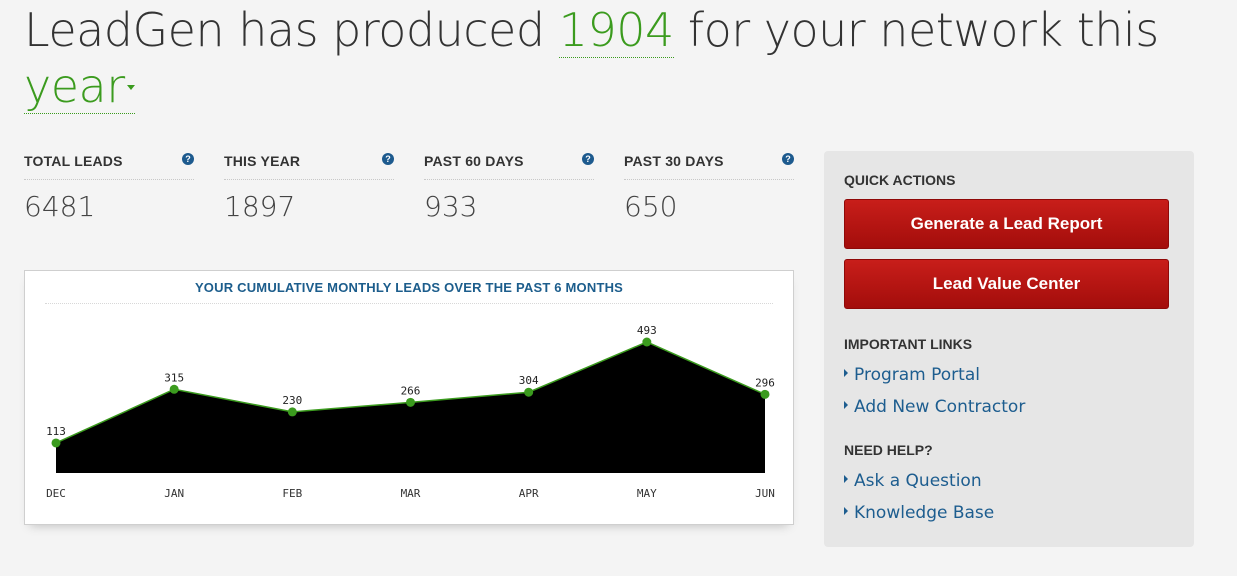  I want to click on data-label: 304, so click(529, 380).